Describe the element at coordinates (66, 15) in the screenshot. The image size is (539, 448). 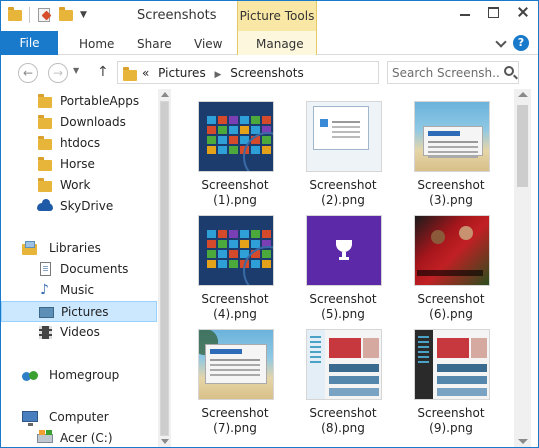
I see `new-folder-icon` at that location.